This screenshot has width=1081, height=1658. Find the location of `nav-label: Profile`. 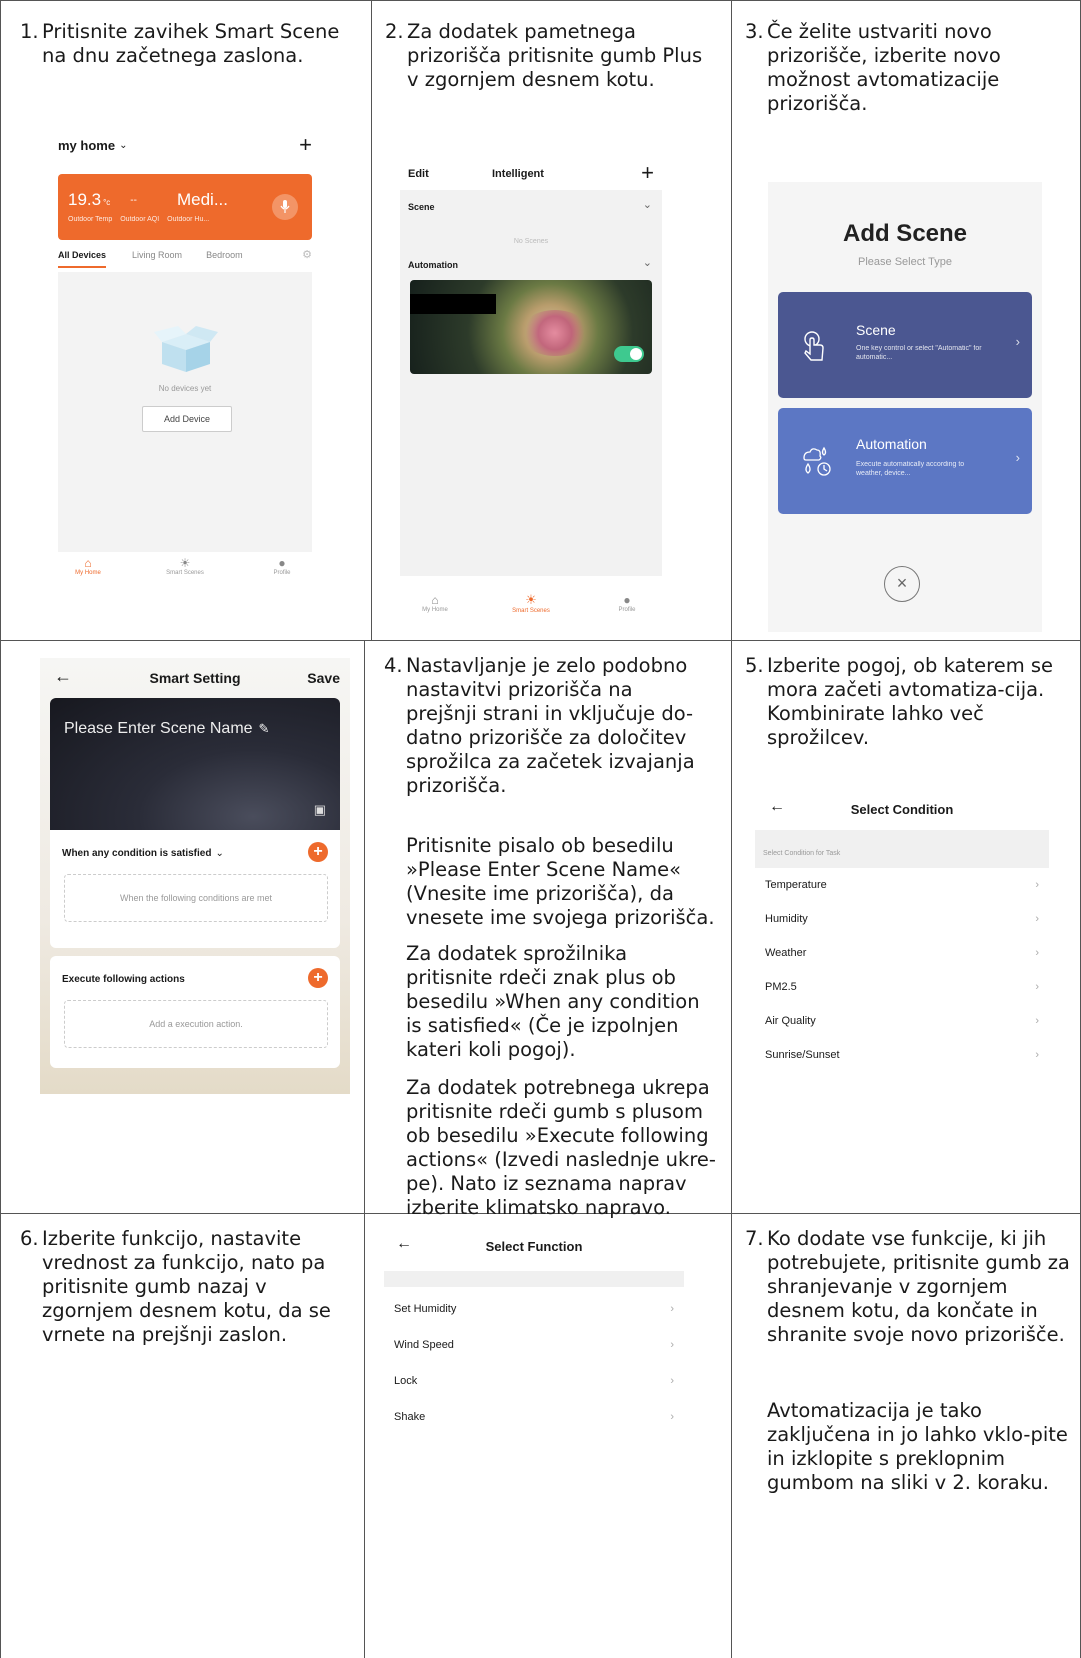

nav-label: Profile is located at coordinates (282, 573).